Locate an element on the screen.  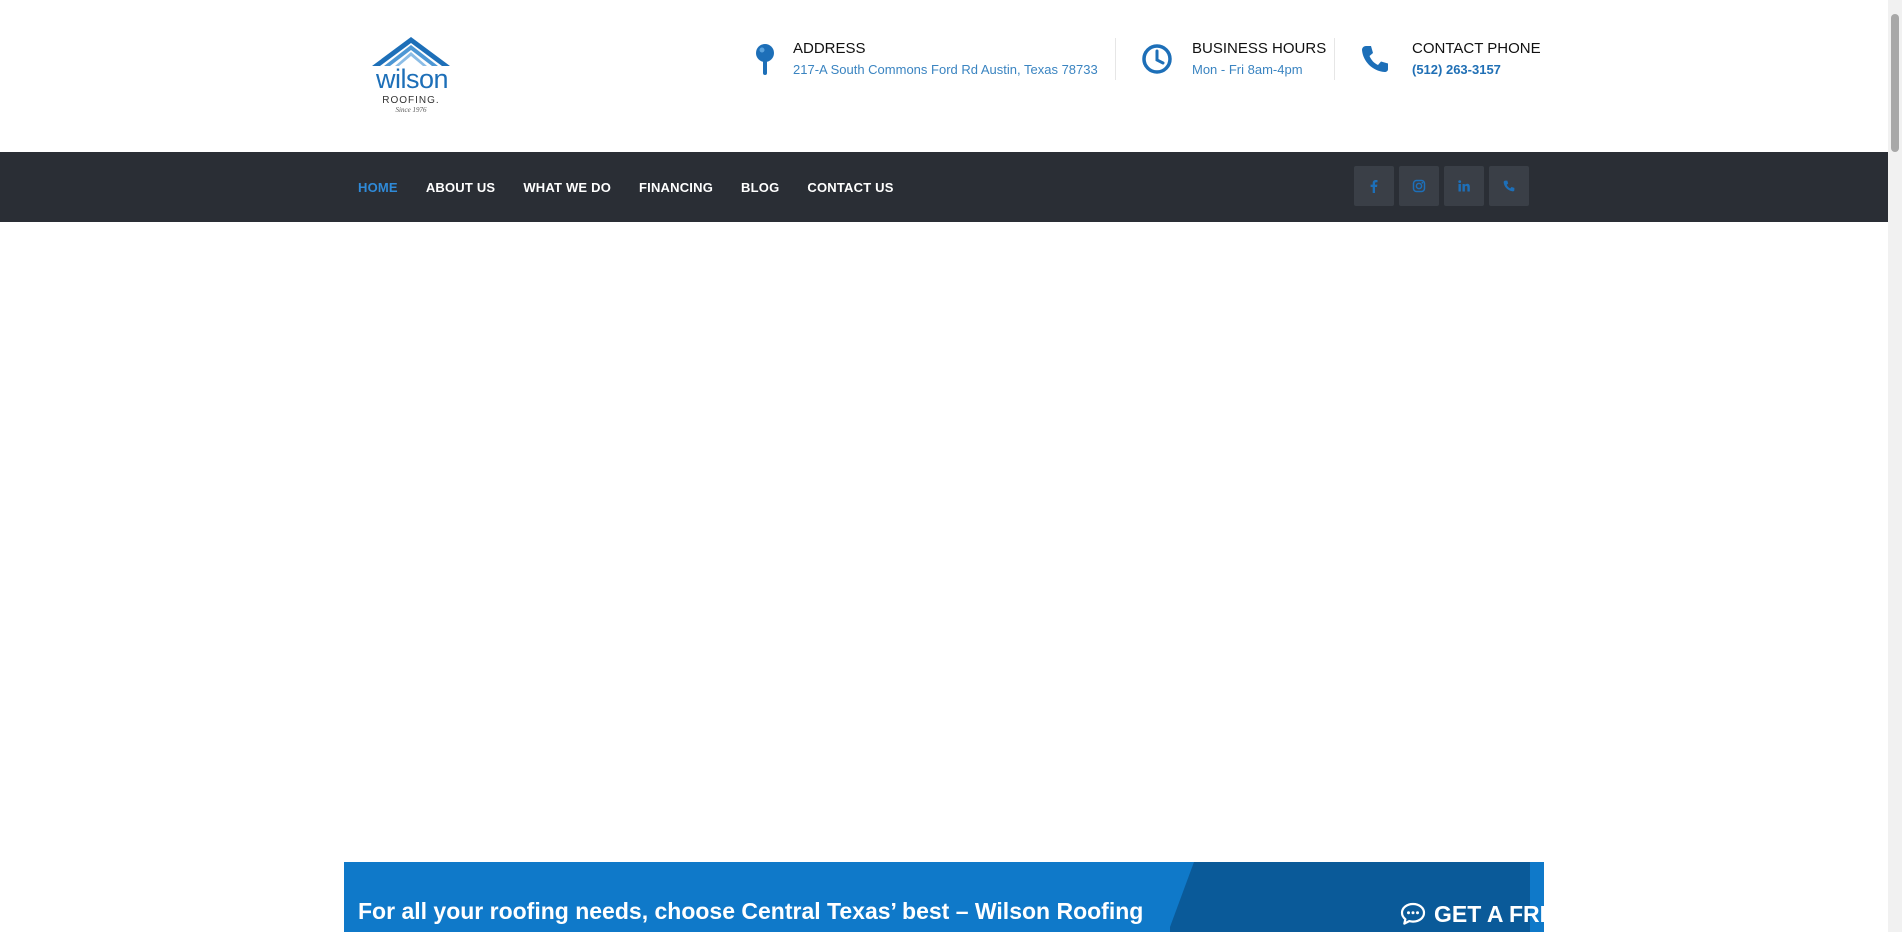
phone-block: CONTACT PHONE (512) 263-3157 is located at coordinates (1449, 60).